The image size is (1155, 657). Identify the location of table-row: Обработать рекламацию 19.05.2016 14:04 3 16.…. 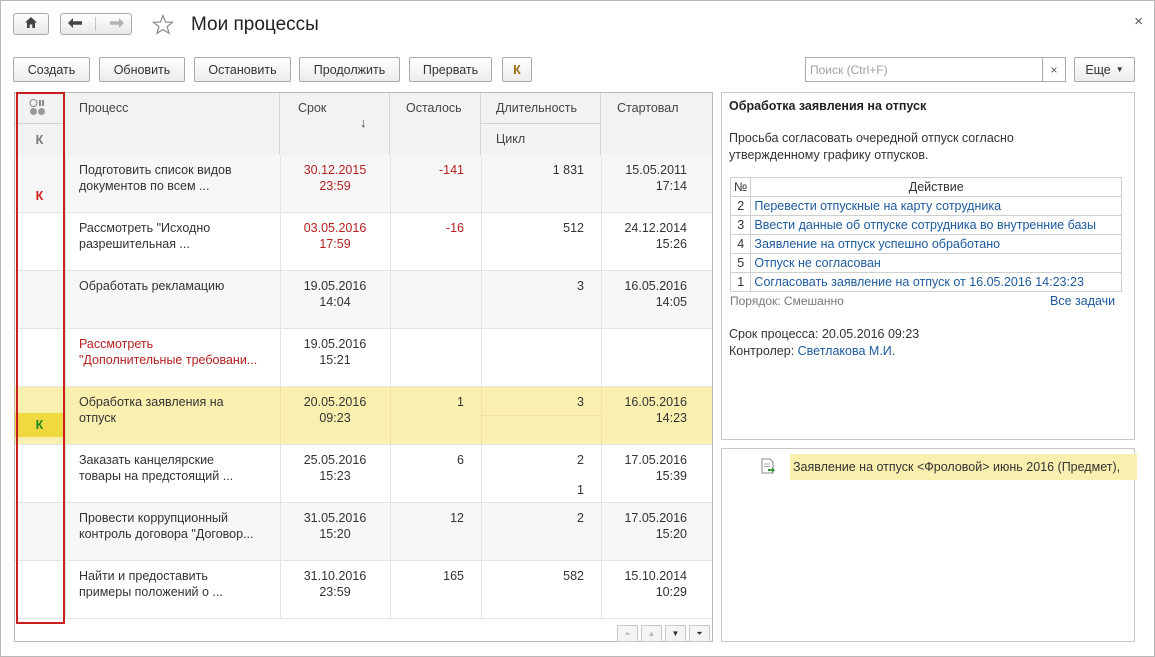
(363, 300).